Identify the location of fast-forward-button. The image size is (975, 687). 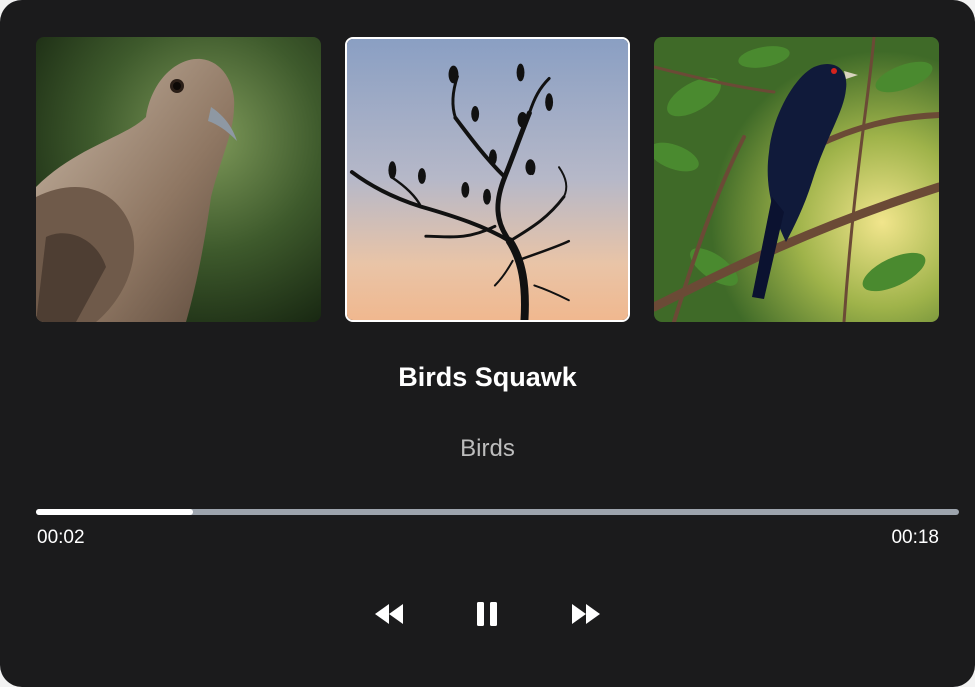
(586, 614).